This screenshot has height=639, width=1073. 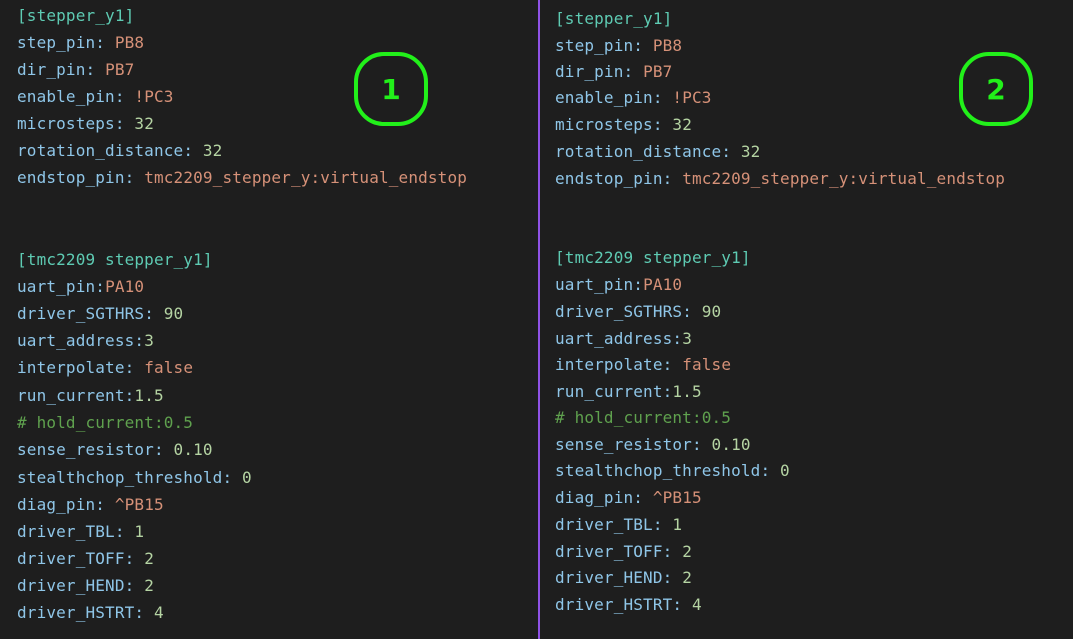 I want to click on badge-number-1: 1, so click(x=391, y=89).